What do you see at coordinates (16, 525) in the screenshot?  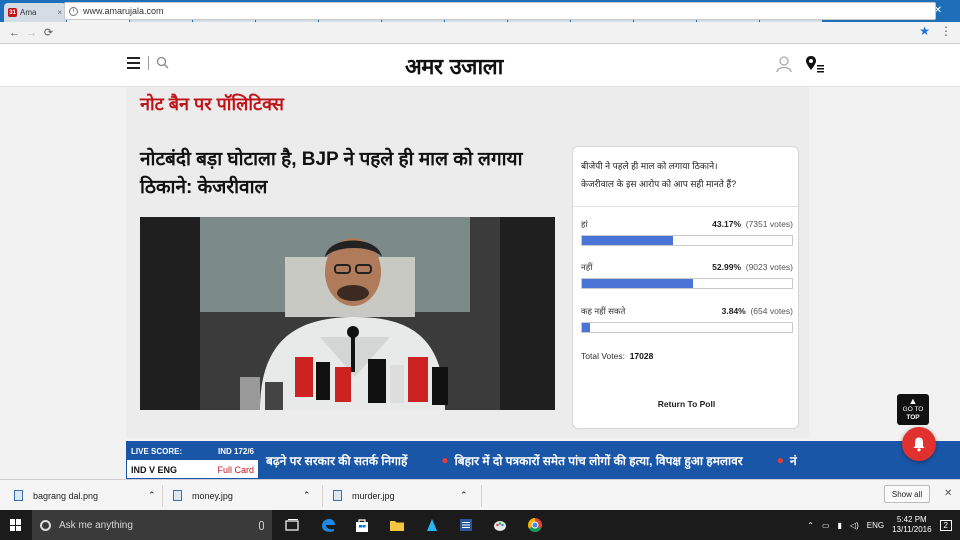 I see `windows-start-icon` at bounding box center [16, 525].